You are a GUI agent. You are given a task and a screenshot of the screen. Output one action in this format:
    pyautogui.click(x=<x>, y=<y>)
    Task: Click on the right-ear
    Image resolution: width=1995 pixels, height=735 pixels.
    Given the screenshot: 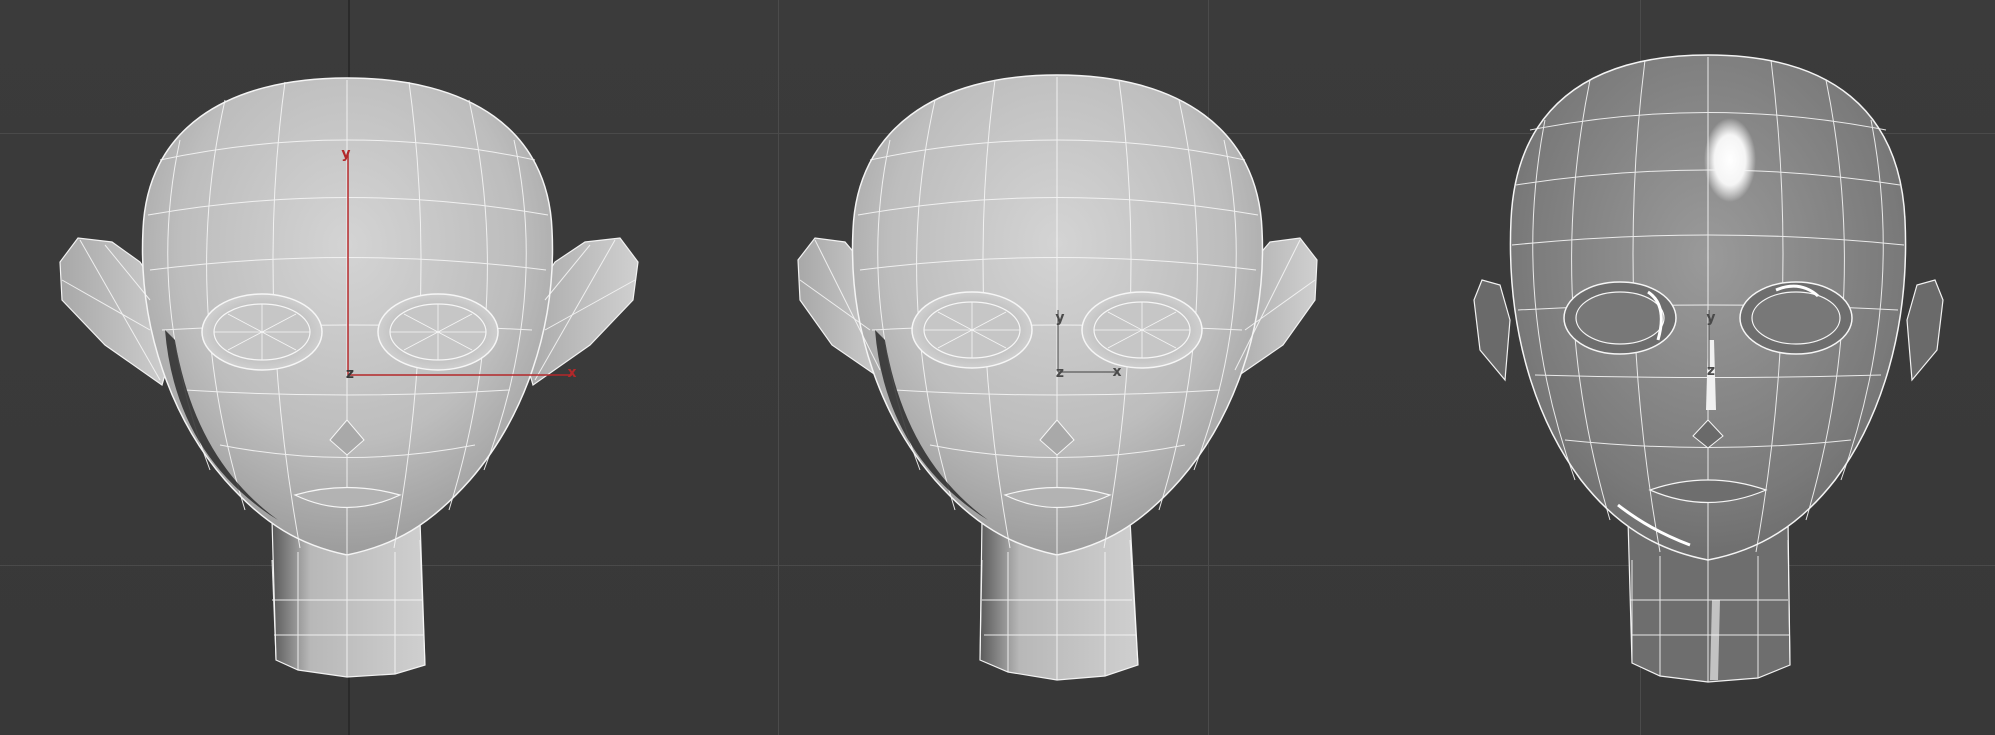 What is the action you would take?
    pyautogui.click(x=1925, y=330)
    